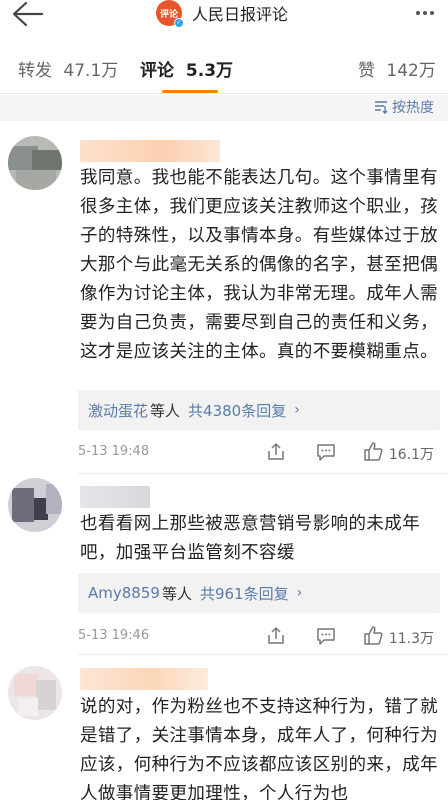  Describe the element at coordinates (28, 17) in the screenshot. I see `back-arrow-icon` at that location.